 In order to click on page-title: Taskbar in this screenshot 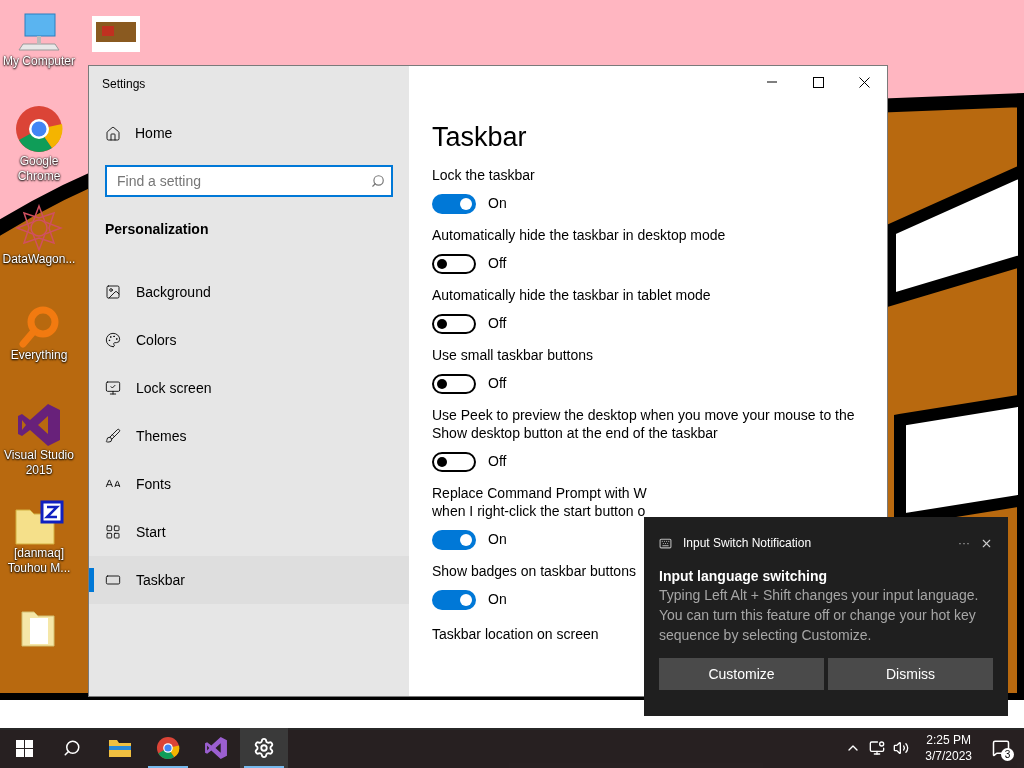, I will do `click(479, 137)`.